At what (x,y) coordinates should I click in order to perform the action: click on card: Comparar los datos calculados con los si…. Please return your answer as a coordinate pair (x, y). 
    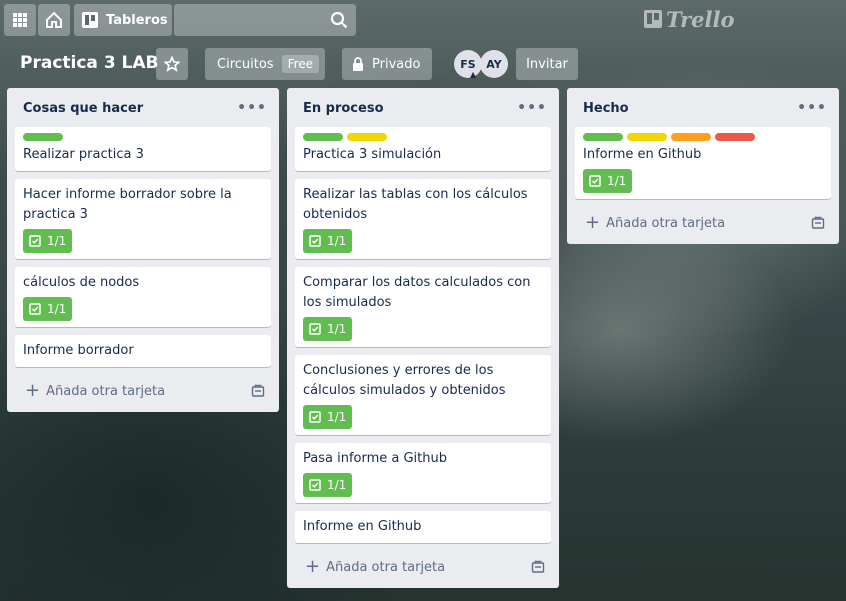
    Looking at the image, I should click on (423, 307).